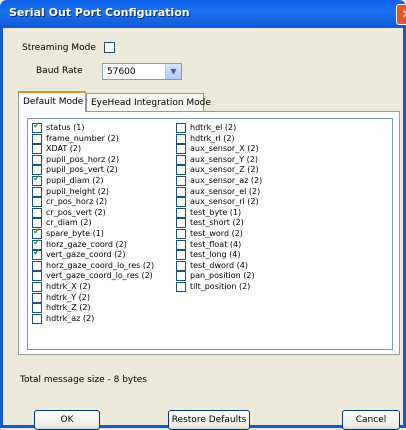 The image size is (406, 430). Describe the element at coordinates (224, 202) in the screenshot. I see `item-label: aux_sensor_rl (2)` at that location.